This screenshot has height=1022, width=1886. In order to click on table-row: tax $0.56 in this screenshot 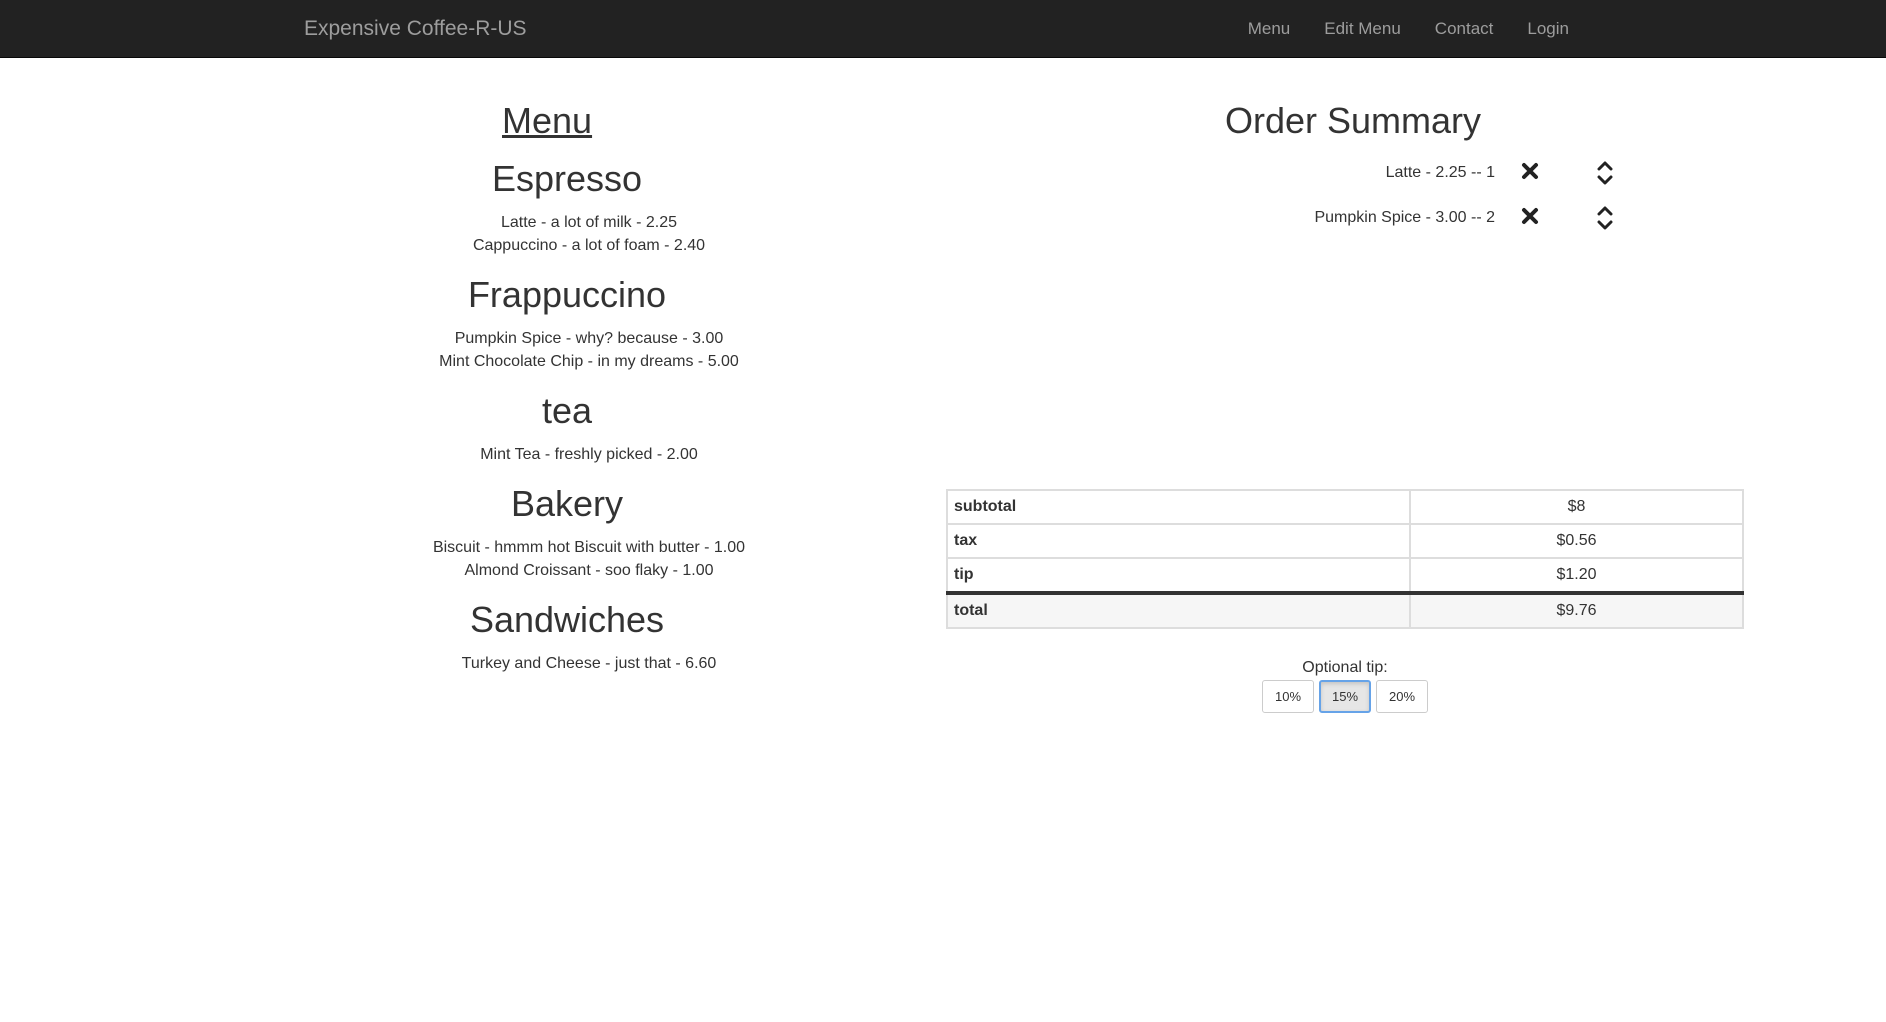, I will do `click(1345, 541)`.